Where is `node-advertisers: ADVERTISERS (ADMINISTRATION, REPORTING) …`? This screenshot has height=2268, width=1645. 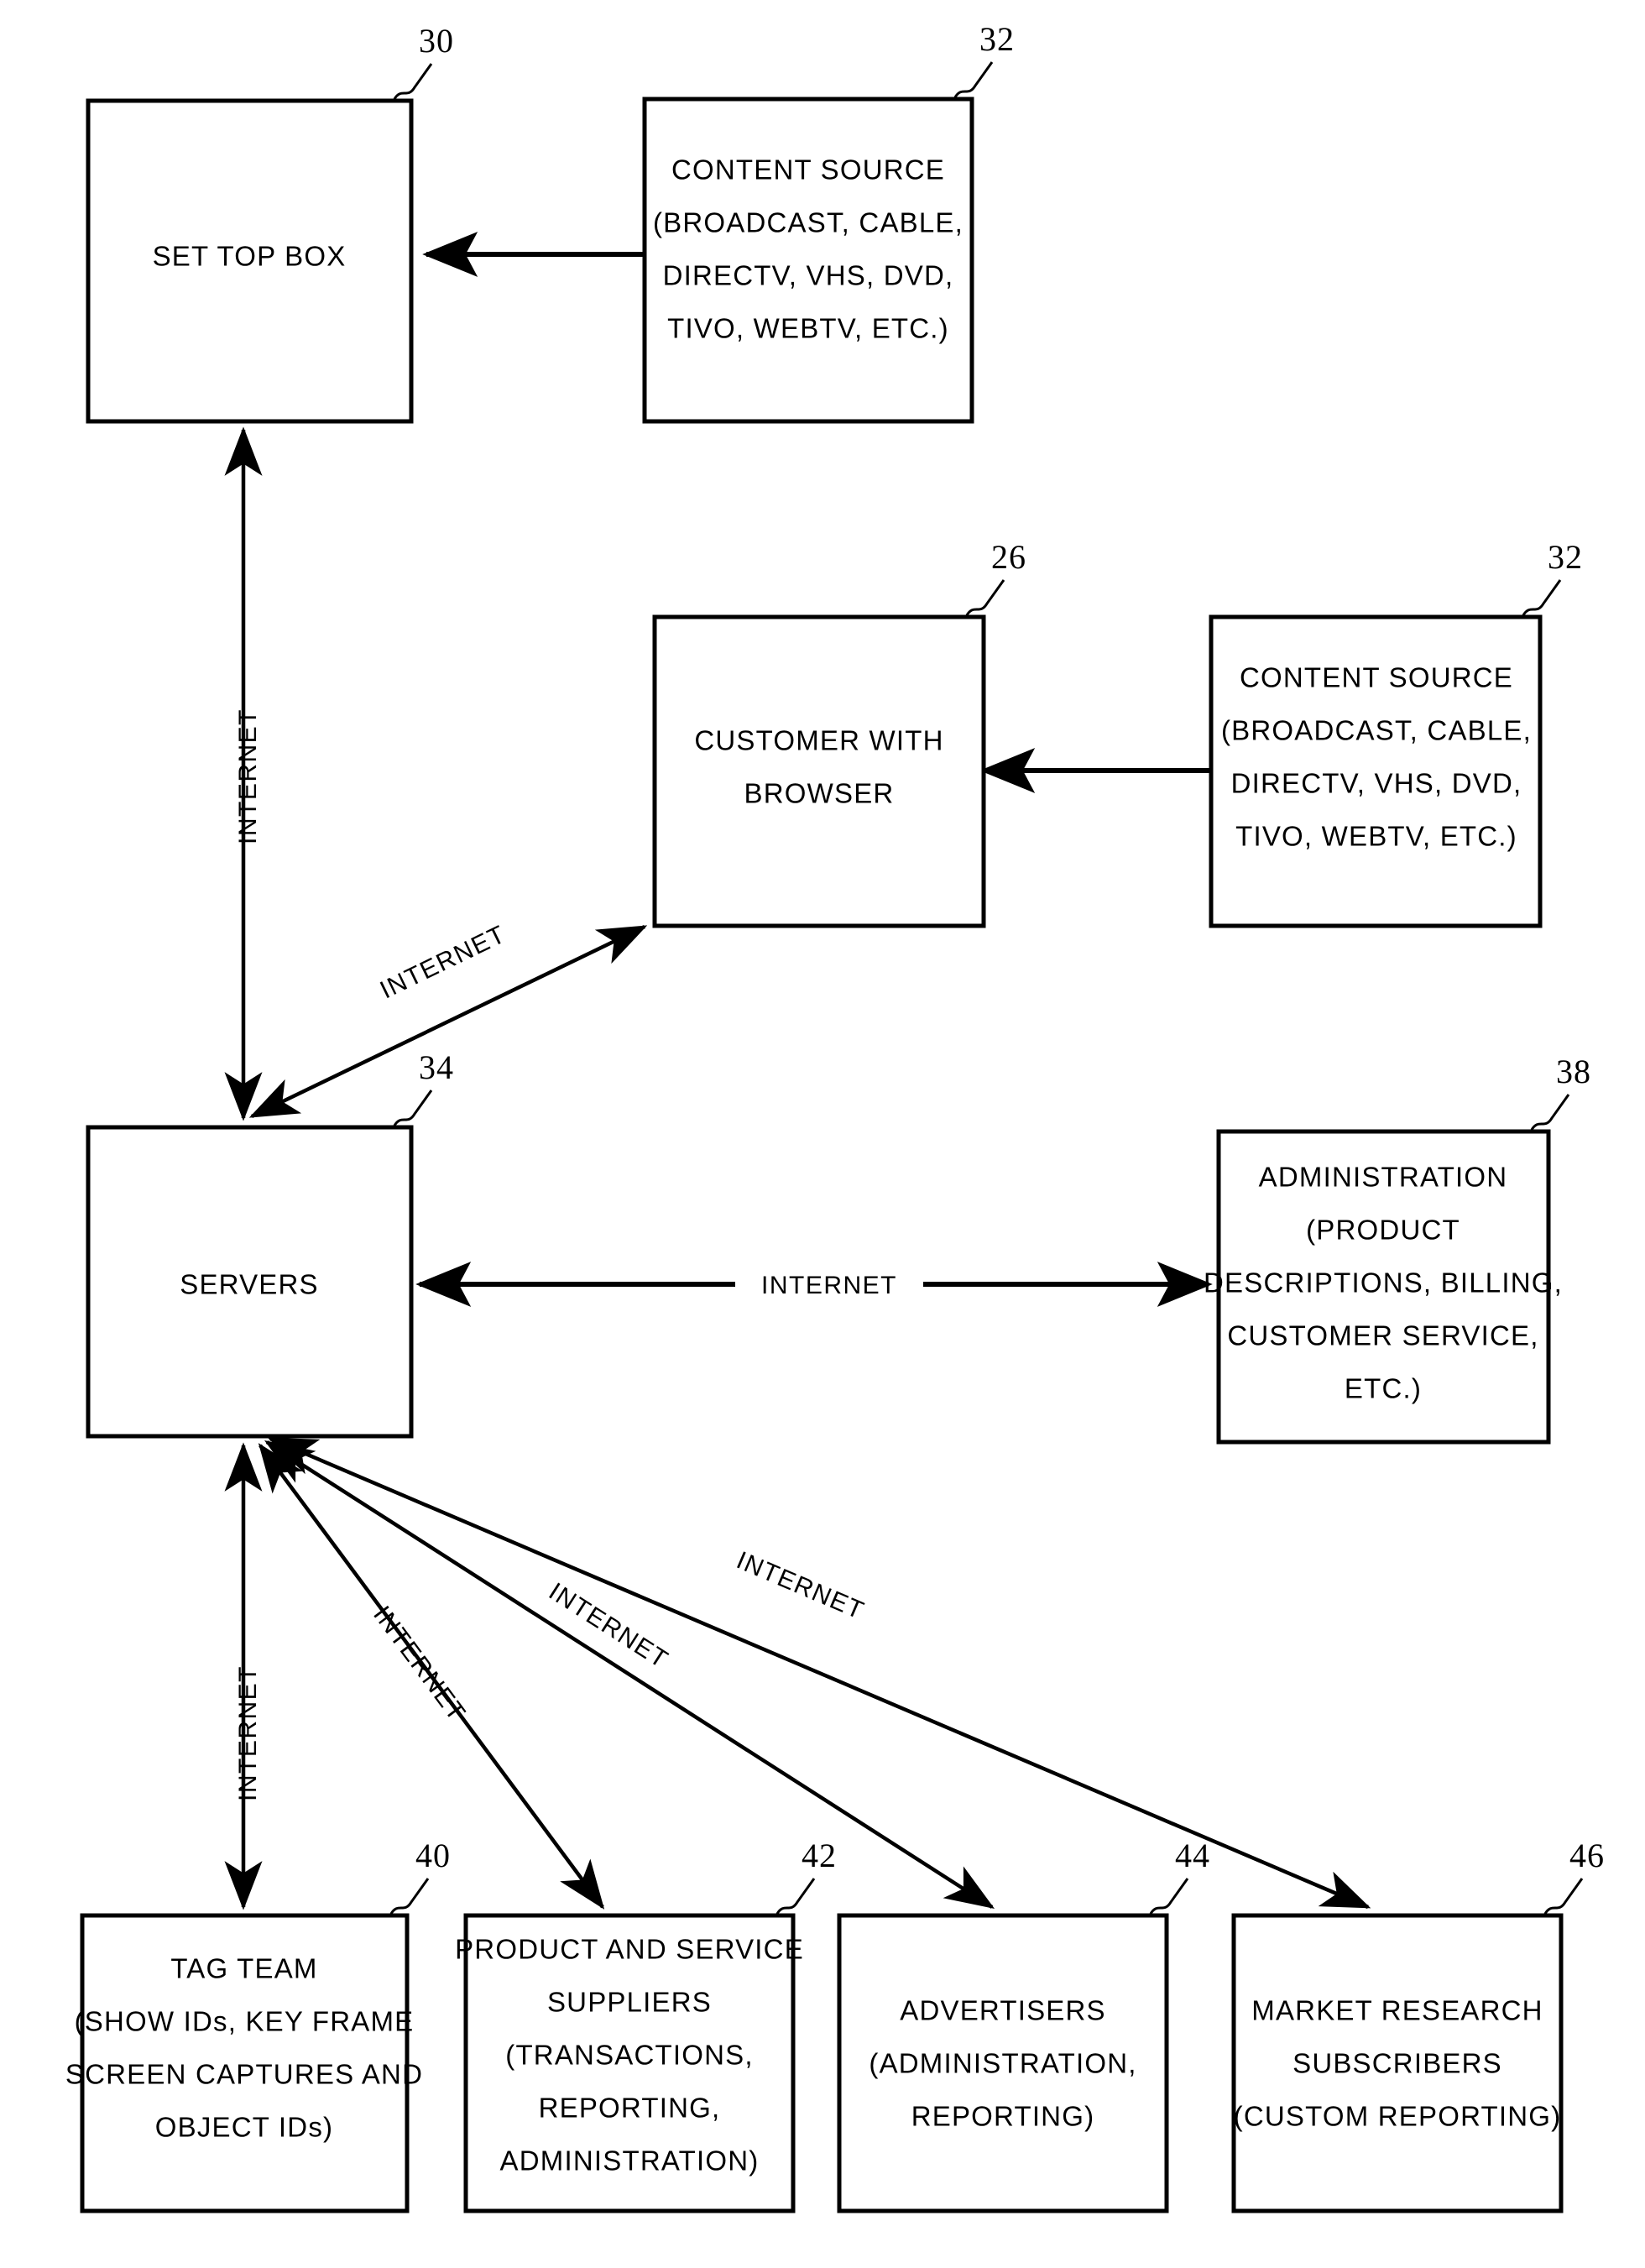 node-advertisers: ADVERTISERS (ADMINISTRATION, REPORTING) … is located at coordinates (1023, 2025).